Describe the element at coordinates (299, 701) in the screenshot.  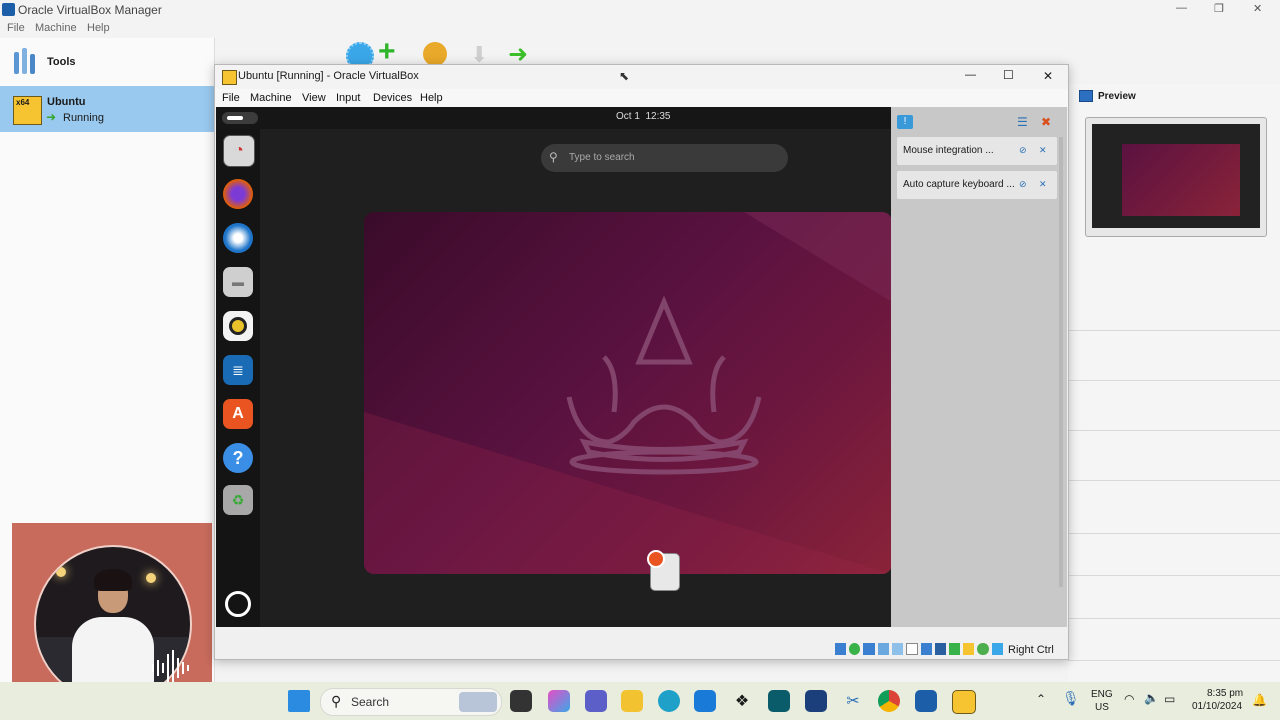
I see `start-button-icon` at that location.